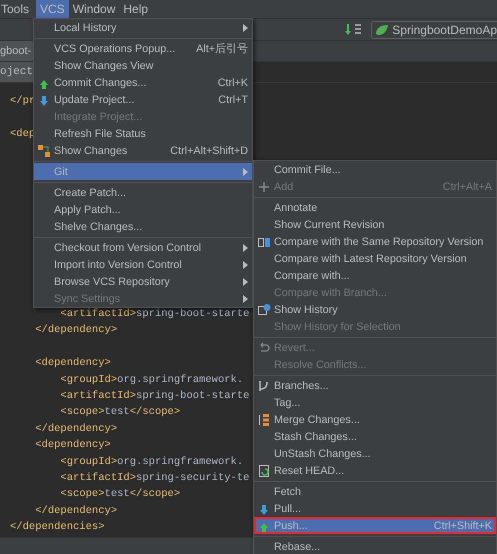 The width and height of the screenshot is (497, 554). What do you see at coordinates (143, 82) in the screenshot?
I see `menu-item: Commit Changes... Ctrl+K` at bounding box center [143, 82].